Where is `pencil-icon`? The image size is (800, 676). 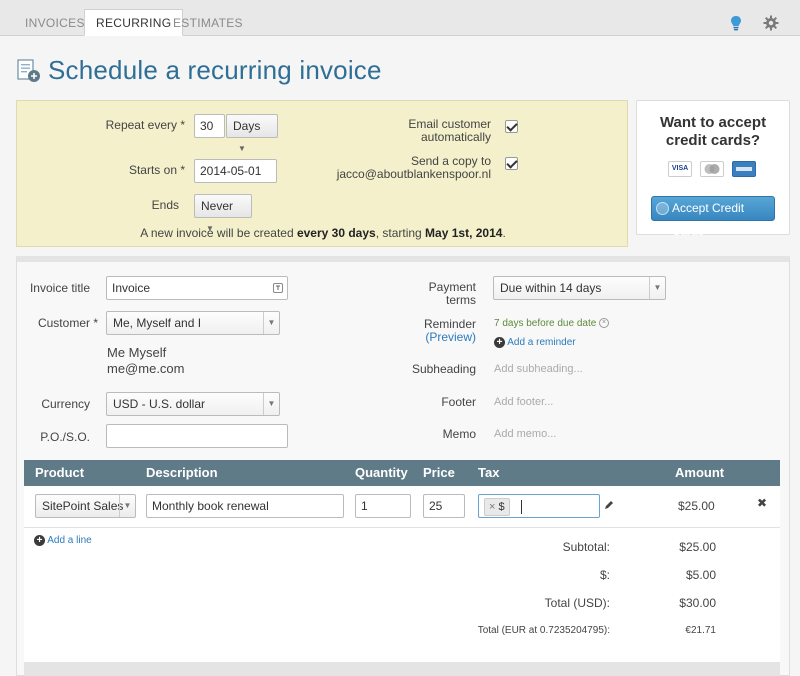
pencil-icon is located at coordinates (609, 505).